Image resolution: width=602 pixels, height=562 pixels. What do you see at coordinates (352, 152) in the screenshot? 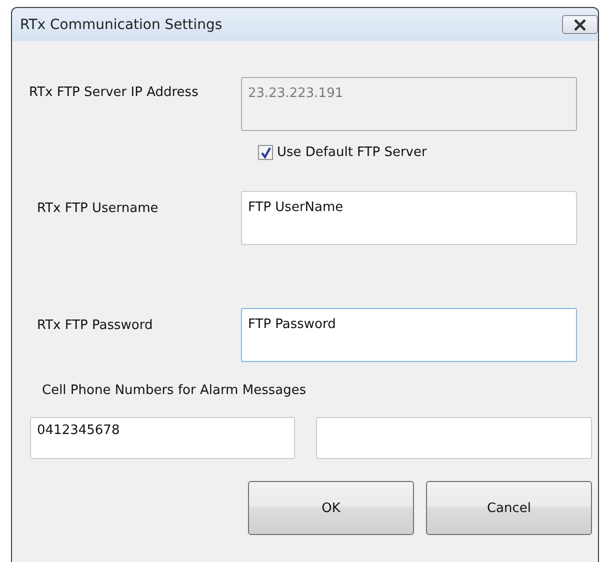
I see `checkbox-label: Use Default FTP Server` at bounding box center [352, 152].